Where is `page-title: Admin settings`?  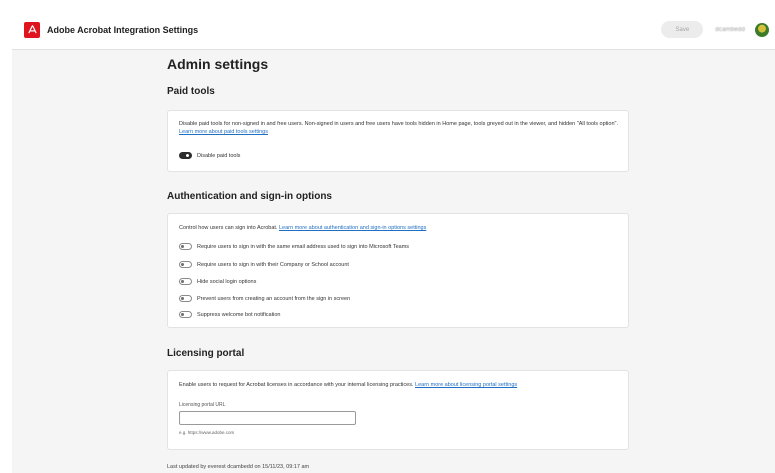 page-title: Admin settings is located at coordinates (218, 64).